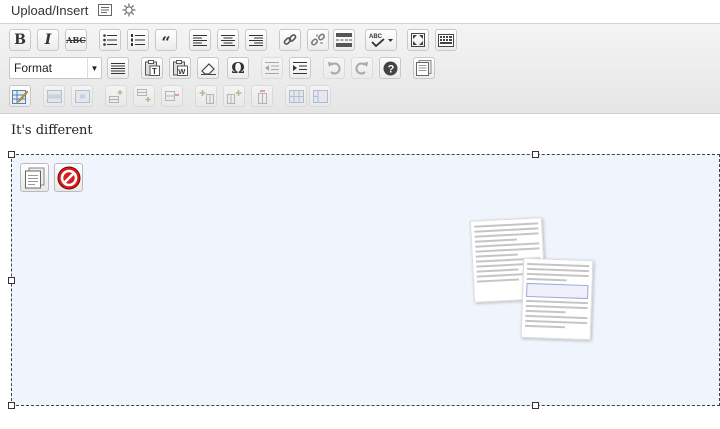 This screenshot has width=720, height=429. I want to click on more-tag-icon, so click(344, 40).